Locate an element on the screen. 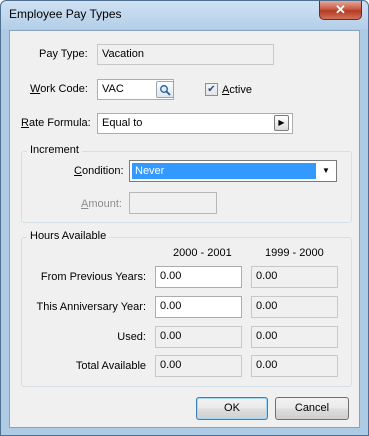 This screenshot has width=369, height=436. magnifier-icon is located at coordinates (165, 90).